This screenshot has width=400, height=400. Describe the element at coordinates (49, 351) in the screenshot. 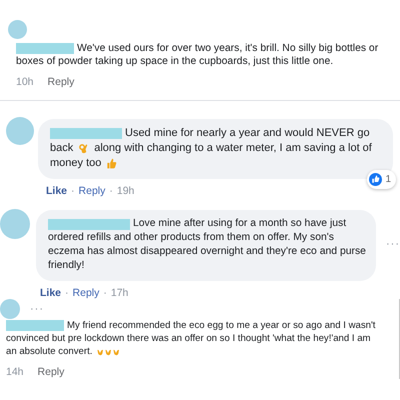

I see `comment-text: an absolute convert.` at that location.